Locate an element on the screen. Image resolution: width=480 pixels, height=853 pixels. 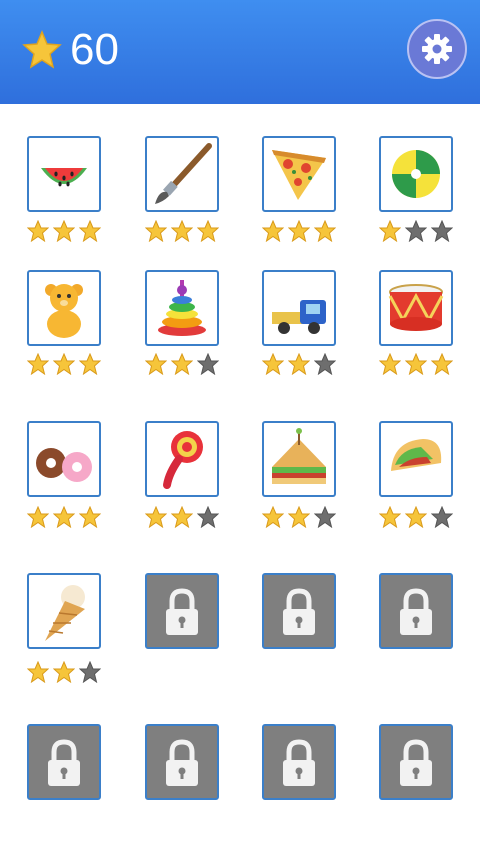
toy-truck-icon is located at coordinates (299, 317).